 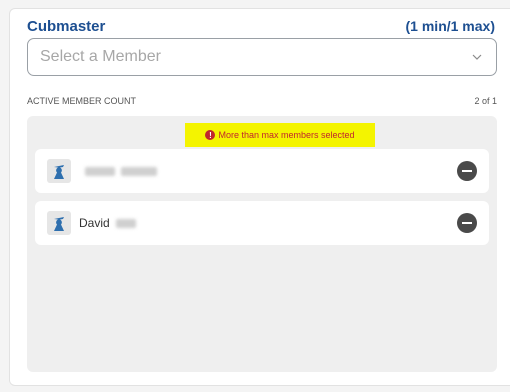 I want to click on member-item: David, so click(x=262, y=223).